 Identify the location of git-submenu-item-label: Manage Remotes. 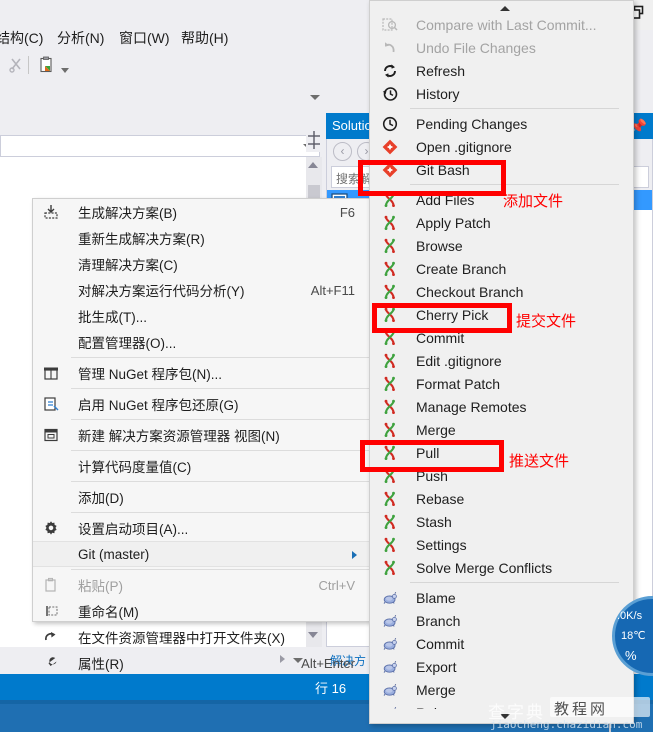
(471, 406).